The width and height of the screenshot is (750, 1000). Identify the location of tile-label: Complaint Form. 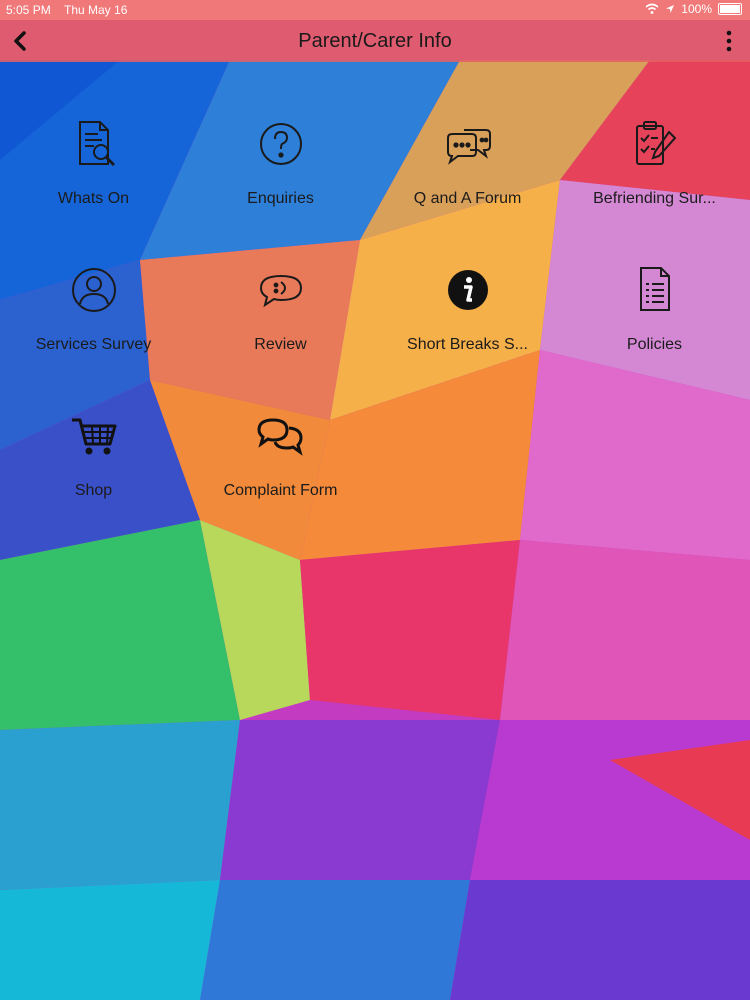
(280, 490).